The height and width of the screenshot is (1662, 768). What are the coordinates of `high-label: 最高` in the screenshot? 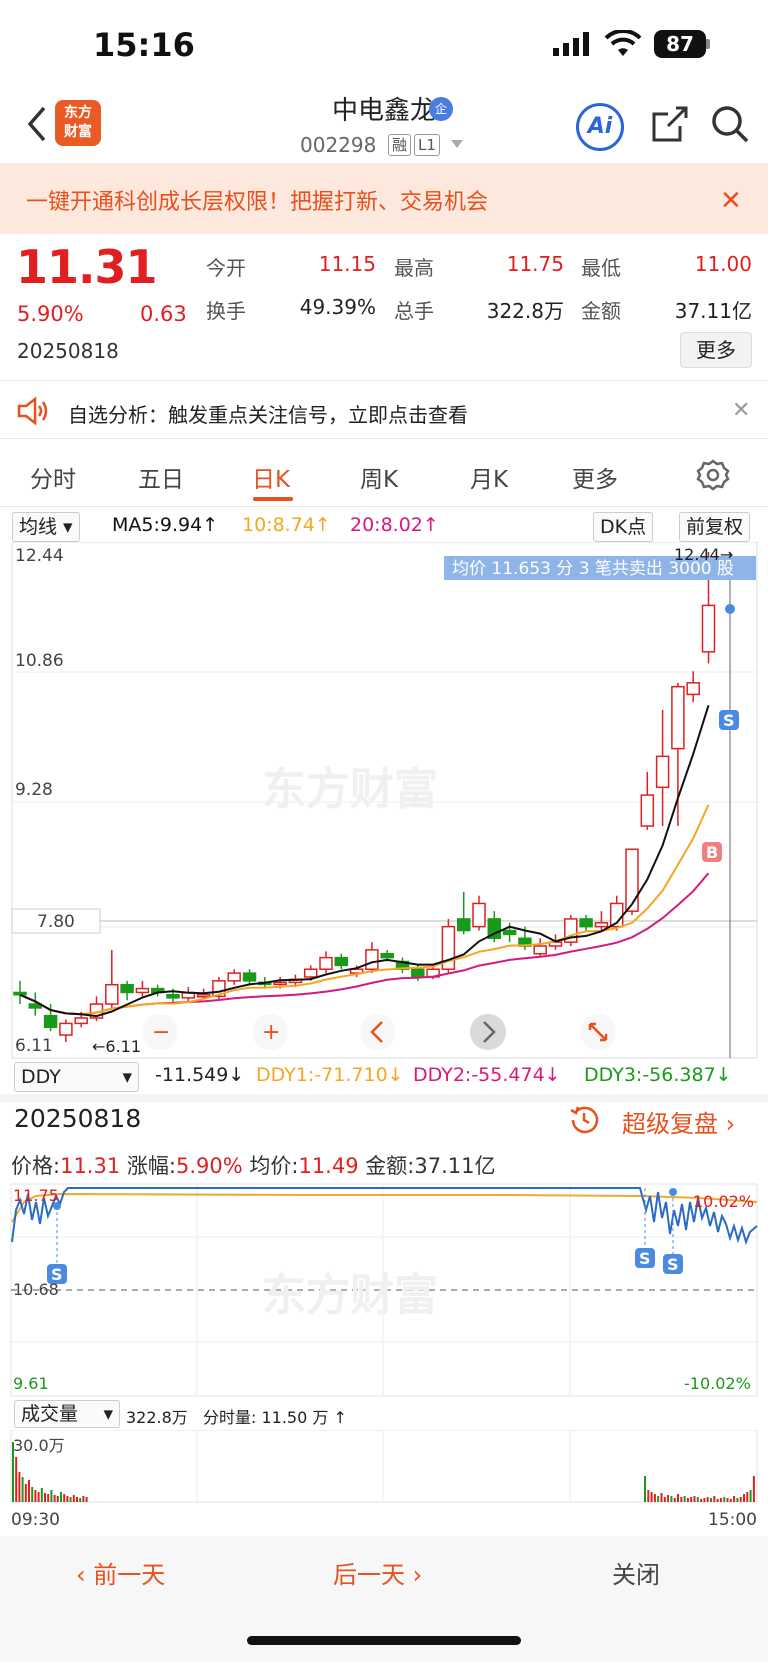 It's located at (414, 268).